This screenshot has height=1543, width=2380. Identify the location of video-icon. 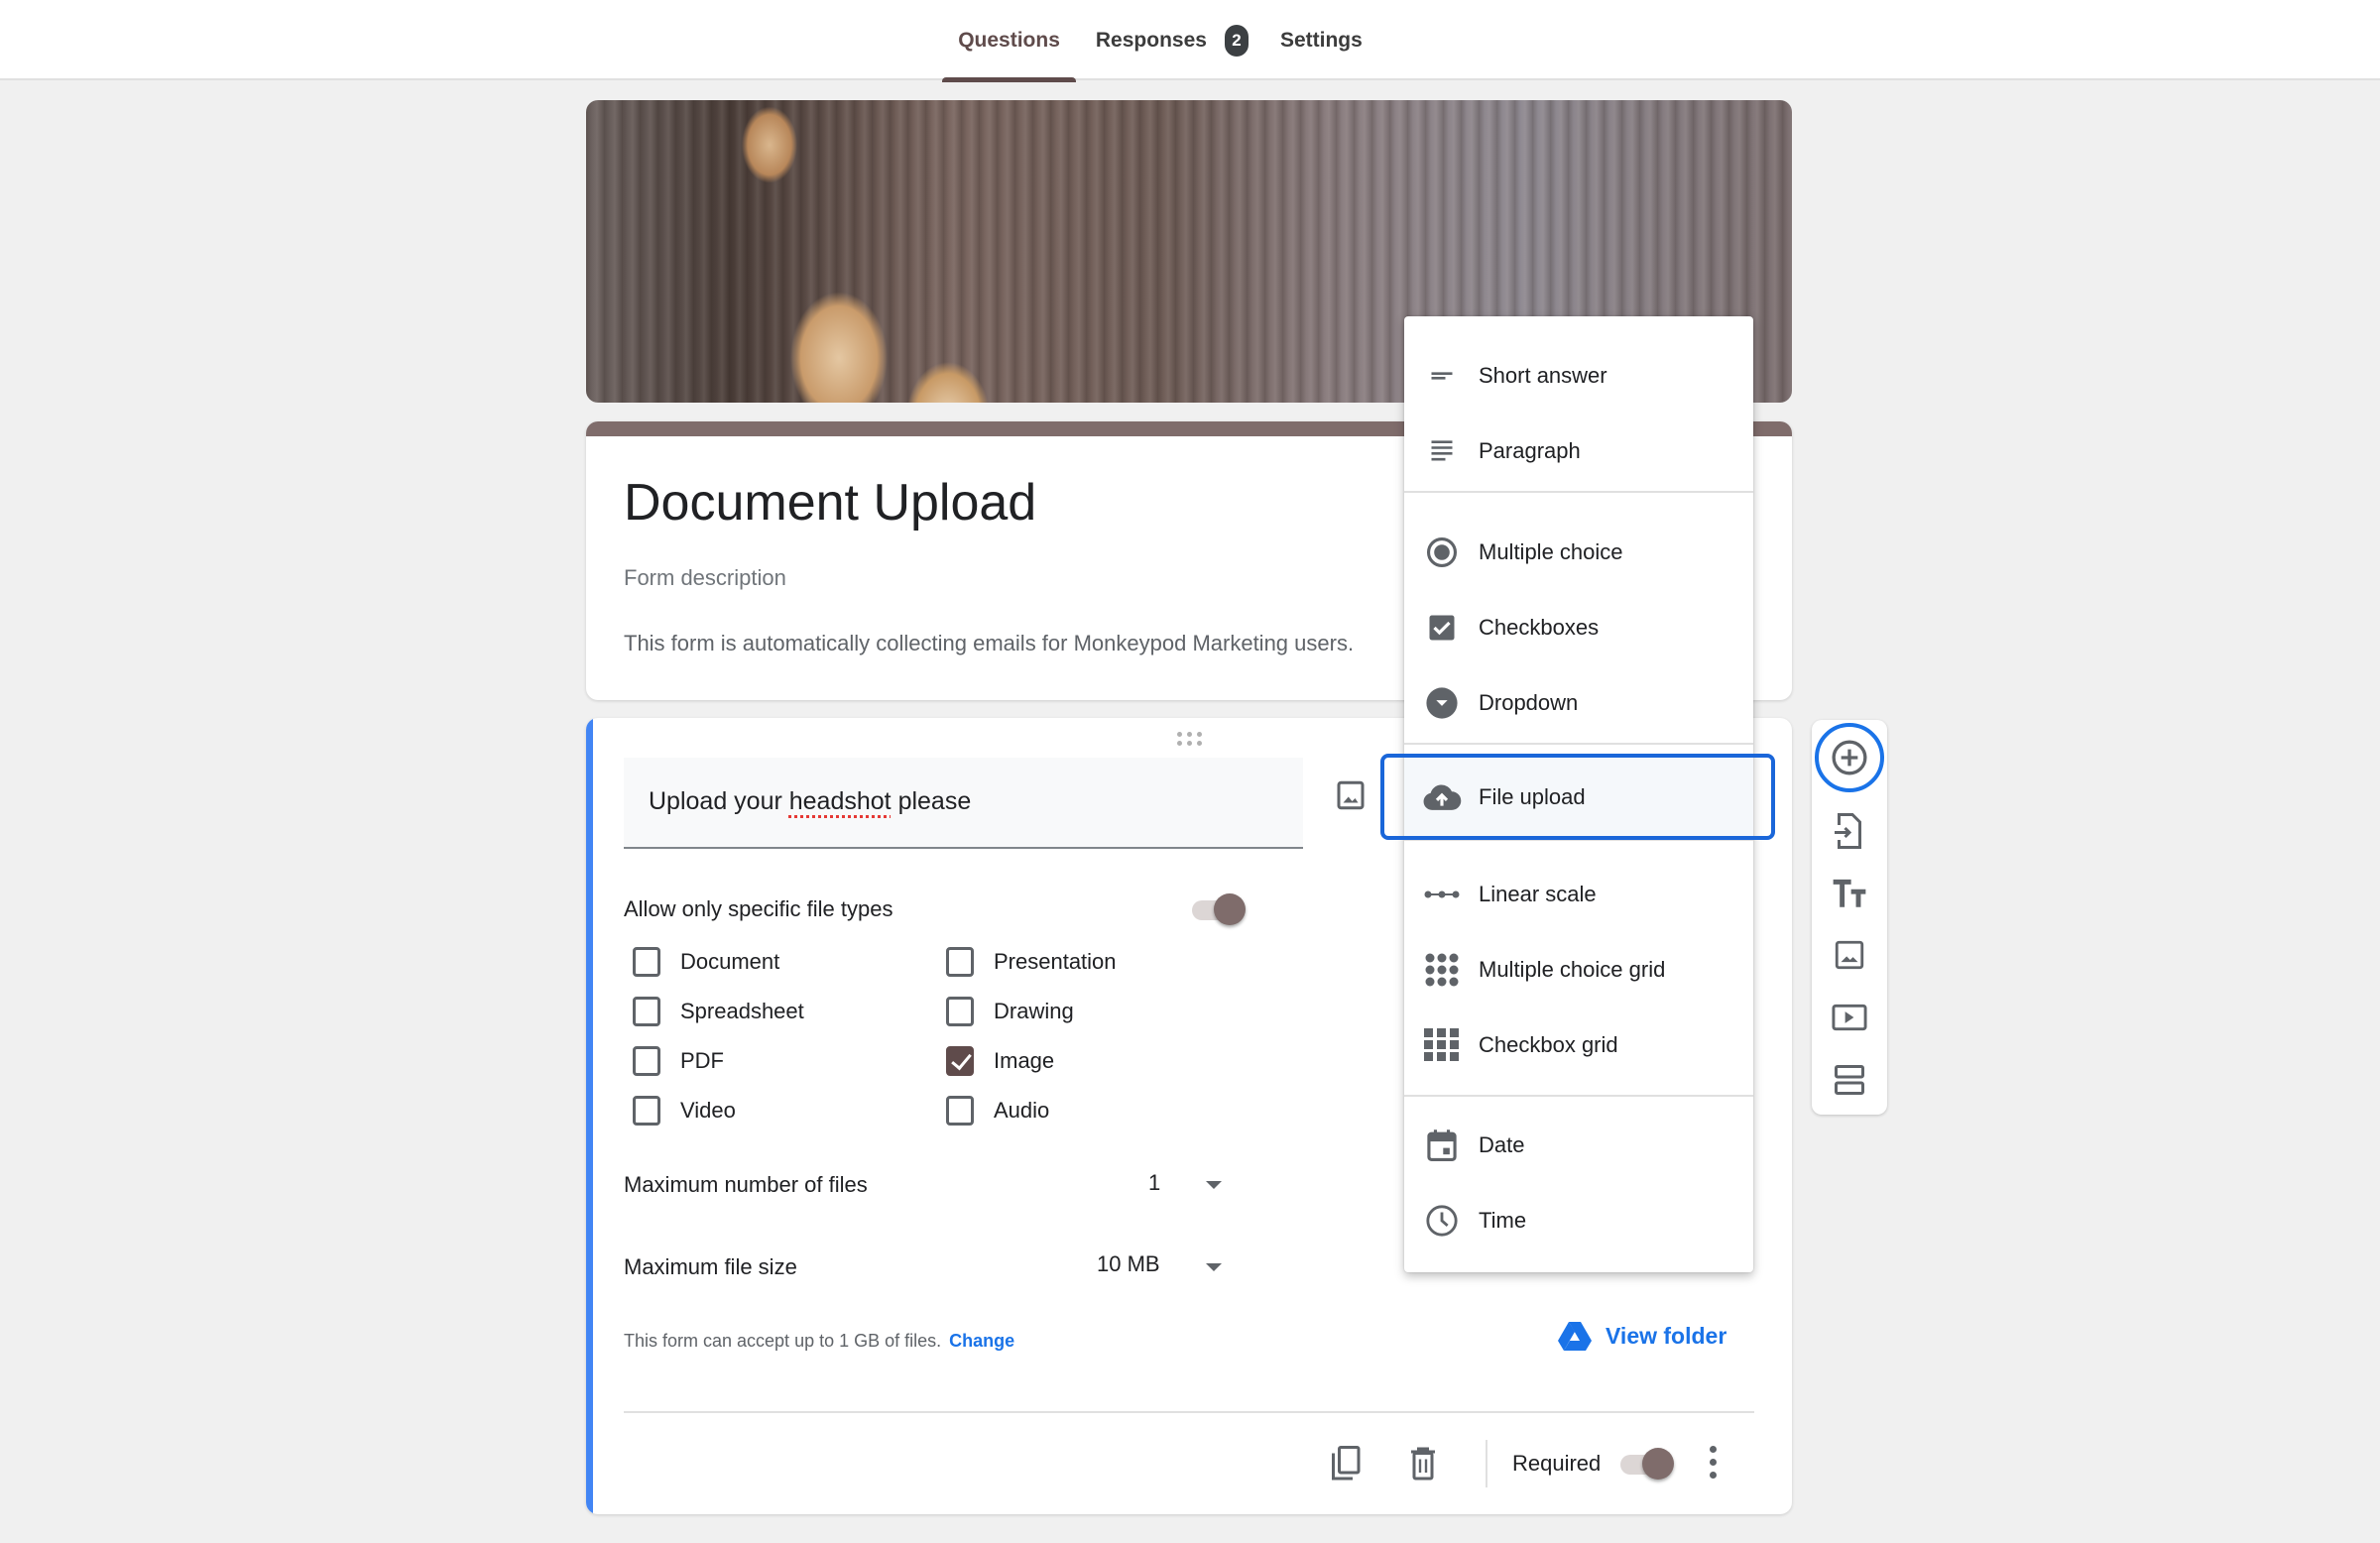
(1849, 1017).